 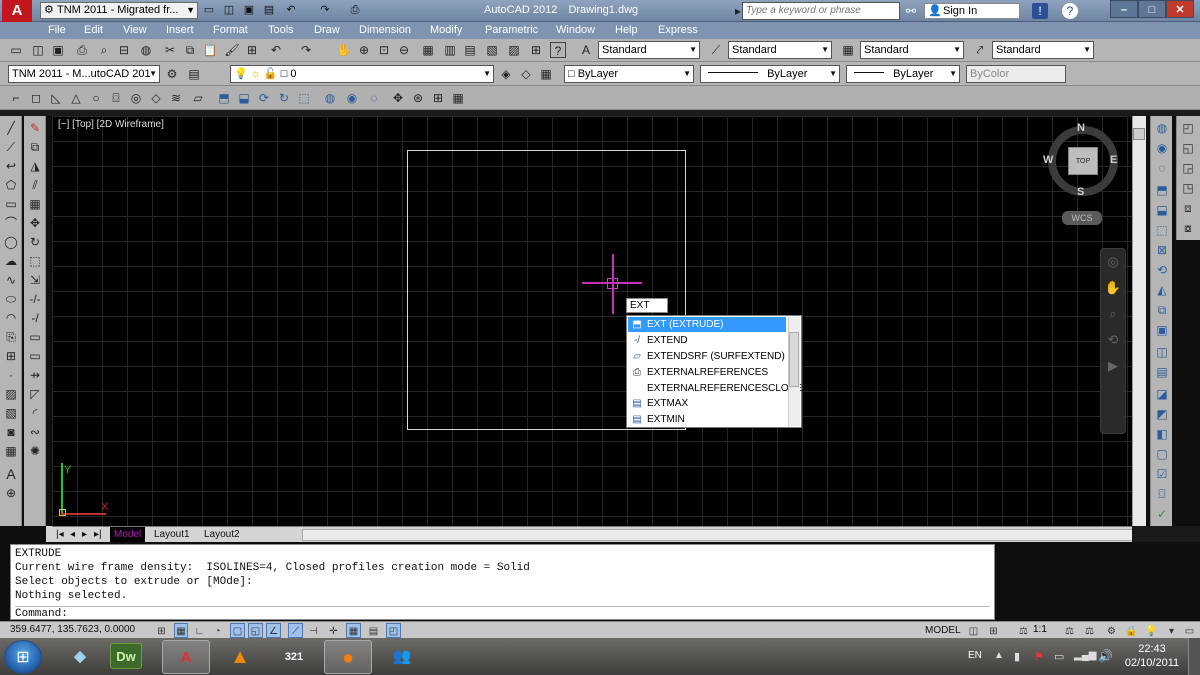 What do you see at coordinates (35, 242) in the screenshot?
I see `rotate-icon: ↻` at bounding box center [35, 242].